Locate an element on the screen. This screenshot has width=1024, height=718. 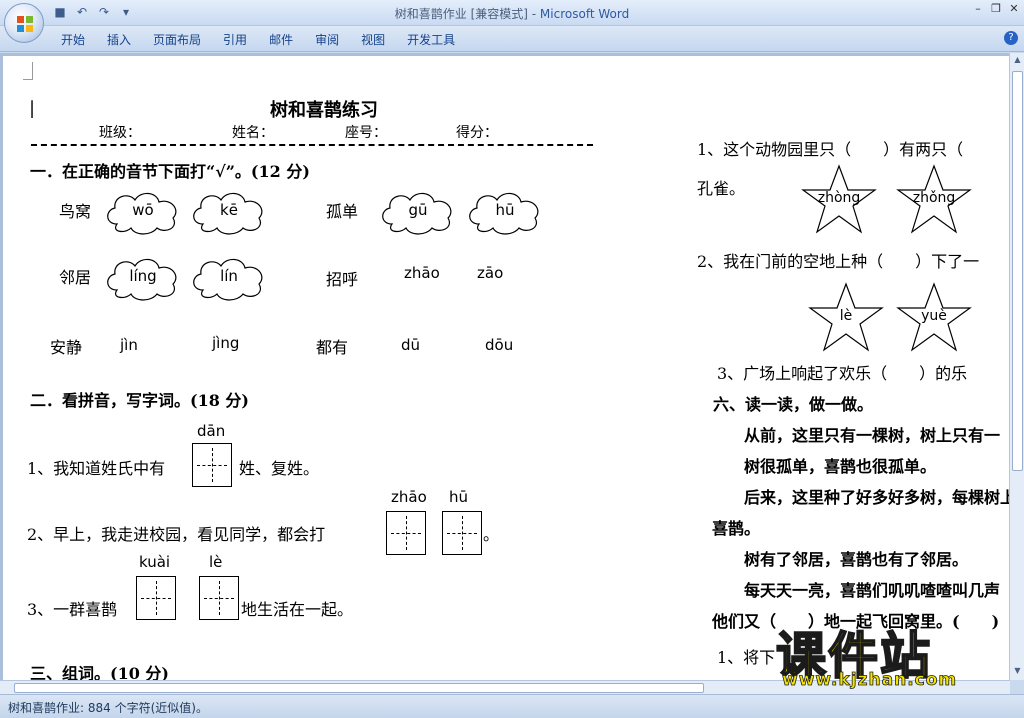
office-logo-icon is located at coordinates (25, 24).